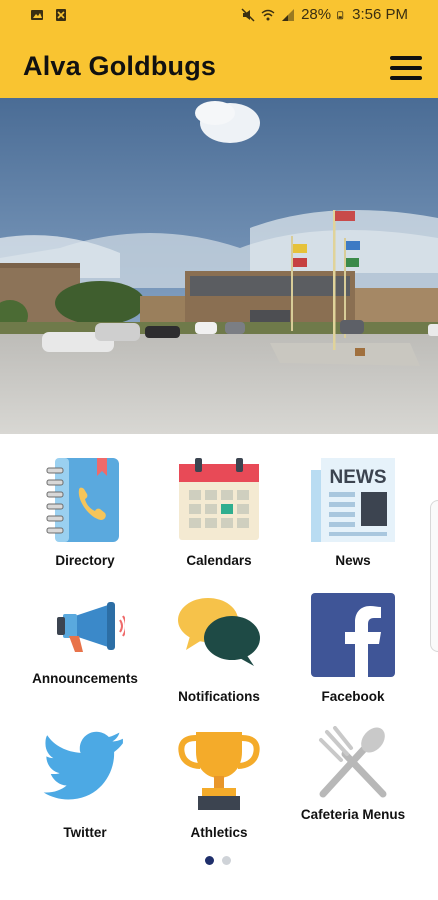 The width and height of the screenshot is (438, 900). What do you see at coordinates (406, 68) in the screenshot?
I see `hamburger-menu-icon` at bounding box center [406, 68].